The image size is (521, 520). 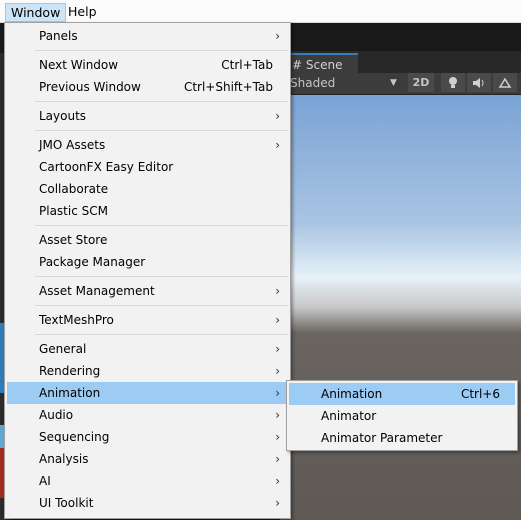 I want to click on menu-item-label: Next Window, so click(x=79, y=65).